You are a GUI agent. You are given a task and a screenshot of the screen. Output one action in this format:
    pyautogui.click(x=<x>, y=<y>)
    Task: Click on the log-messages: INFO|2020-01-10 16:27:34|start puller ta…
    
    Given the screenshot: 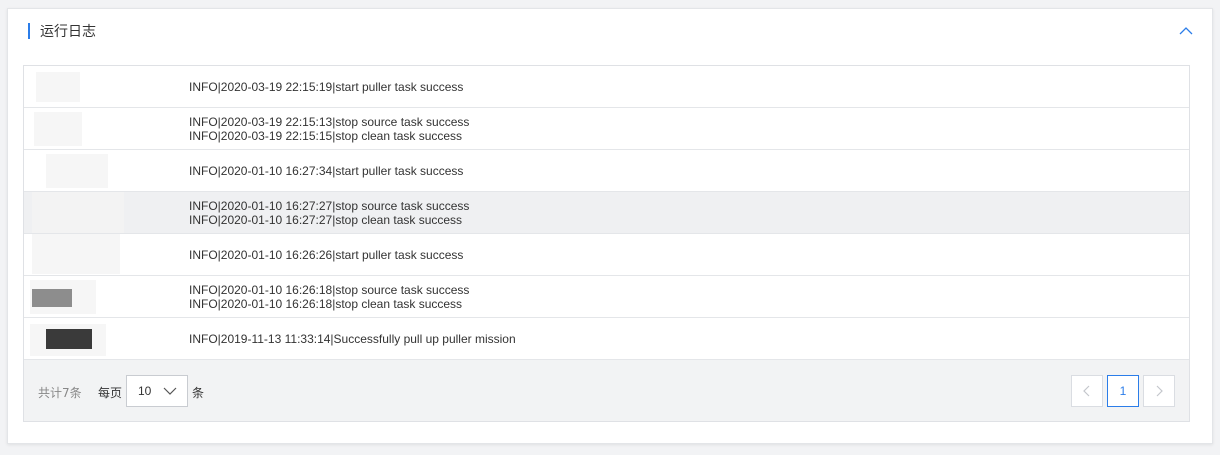 What is the action you would take?
    pyautogui.click(x=326, y=171)
    